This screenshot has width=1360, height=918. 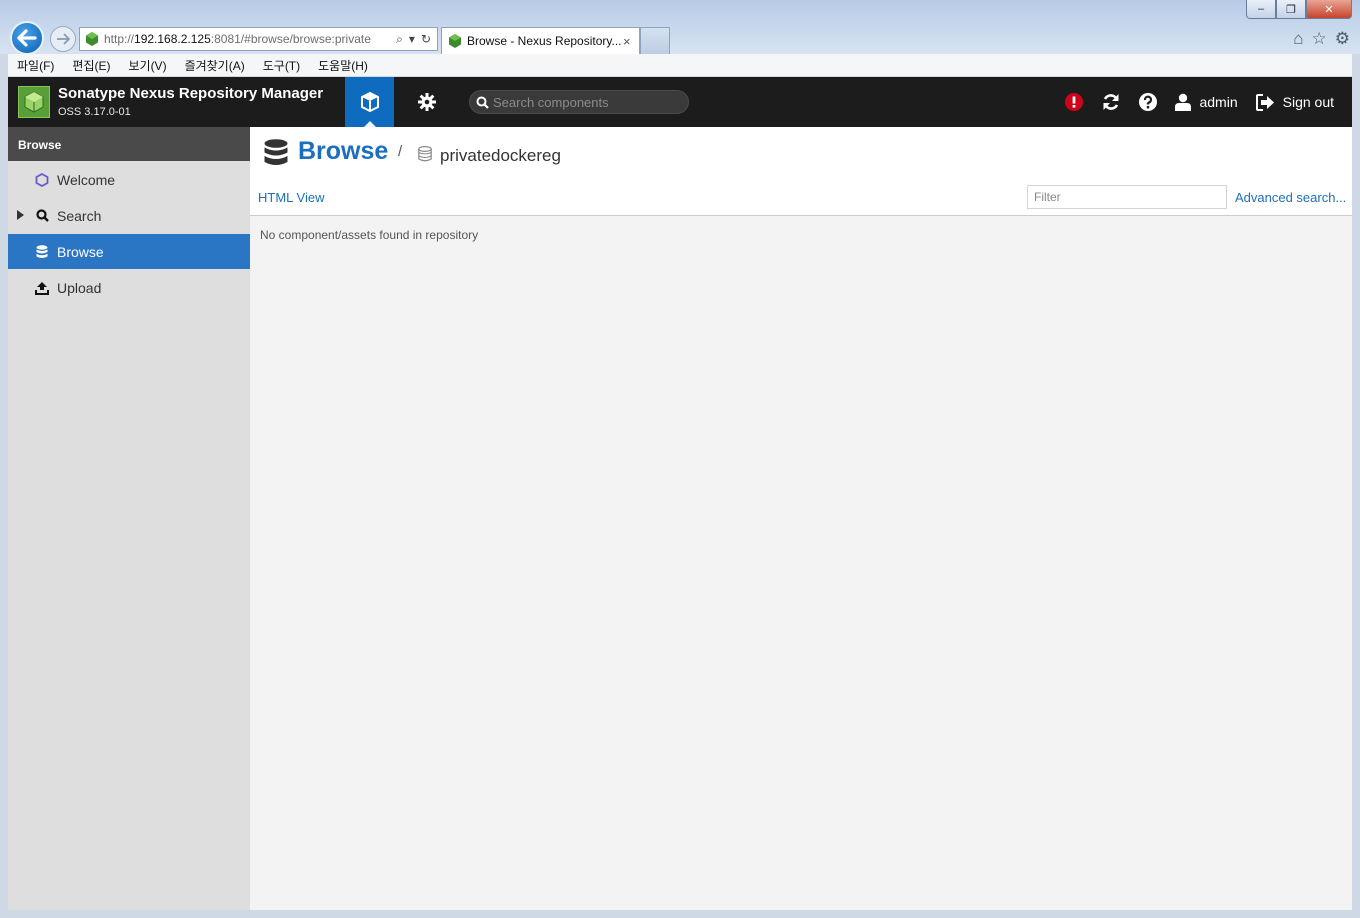 I want to click on maximize-button: ❐, so click(x=1291, y=9).